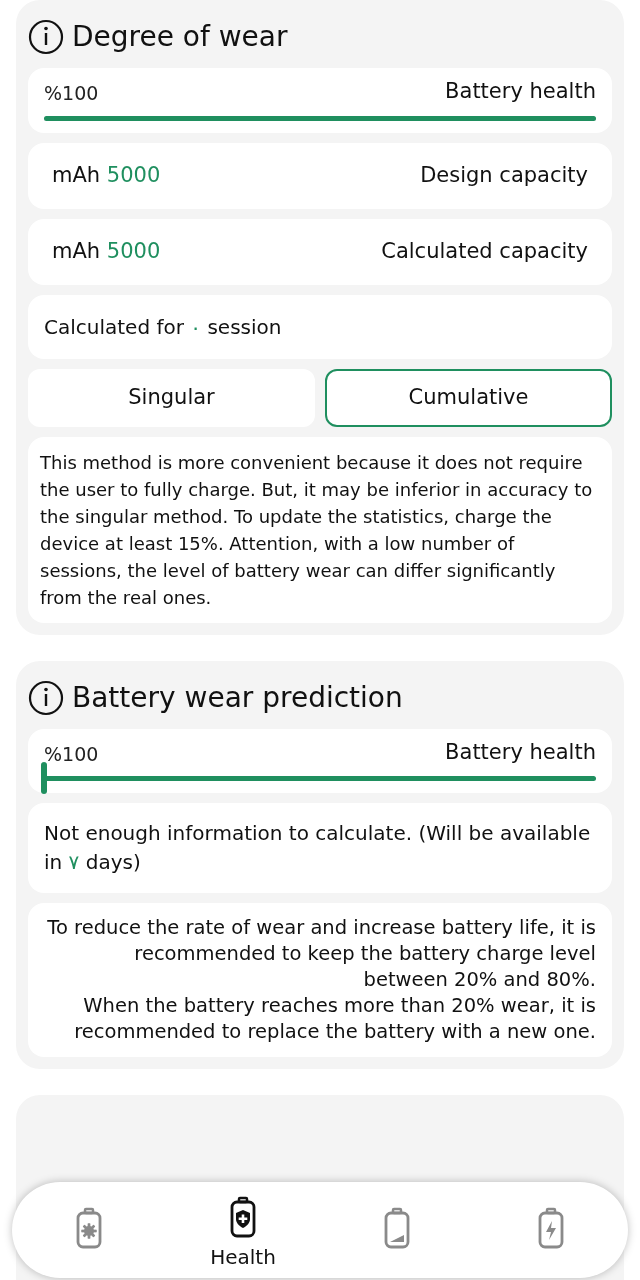 This screenshot has height=1280, width=640. What do you see at coordinates (321, 954) in the screenshot?
I see `advice-text: To reduce the rate of wear and increase battery life, it is recommended to keep the battery charge level between 20% and 80%.` at bounding box center [321, 954].